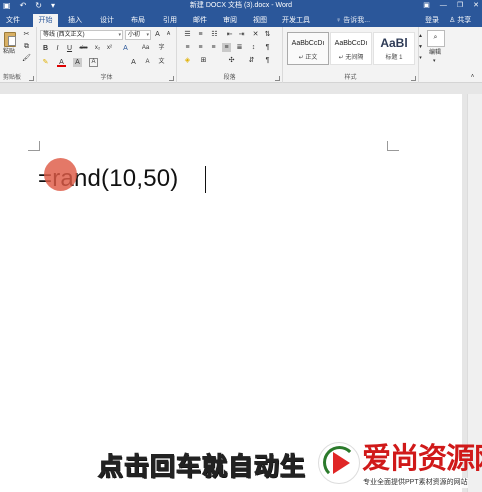 The image size is (482, 492). I want to click on window-controls: ▣ — ❐ ✕, so click(451, 6).